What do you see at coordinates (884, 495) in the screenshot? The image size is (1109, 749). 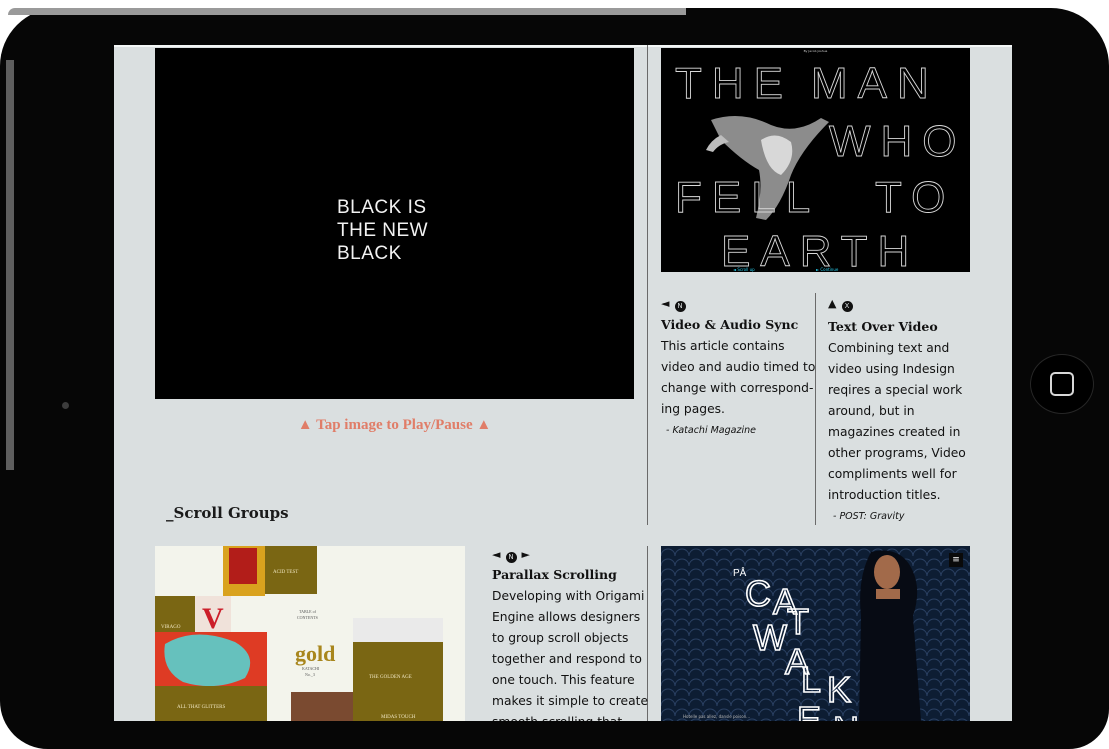 I see `body-line: introduction titles.` at bounding box center [884, 495].